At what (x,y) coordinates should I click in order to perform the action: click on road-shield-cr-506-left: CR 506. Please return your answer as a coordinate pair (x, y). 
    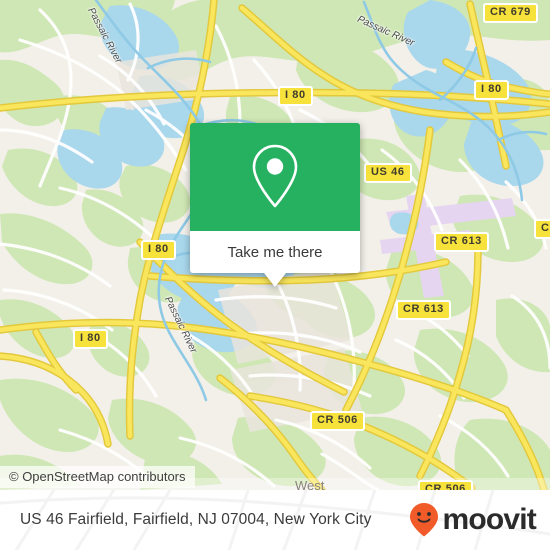
    Looking at the image, I should click on (337, 421).